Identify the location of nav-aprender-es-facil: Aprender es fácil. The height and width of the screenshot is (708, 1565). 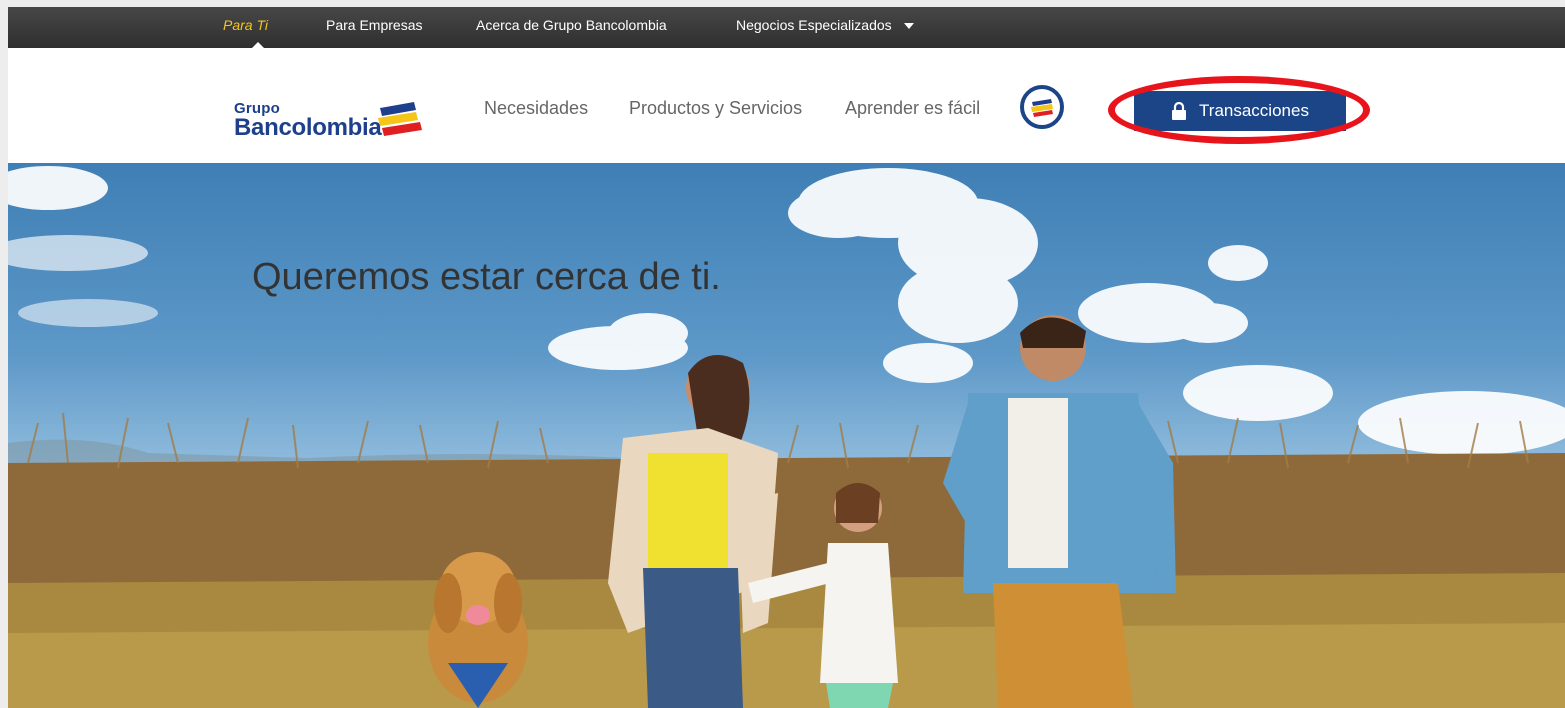
(912, 108).